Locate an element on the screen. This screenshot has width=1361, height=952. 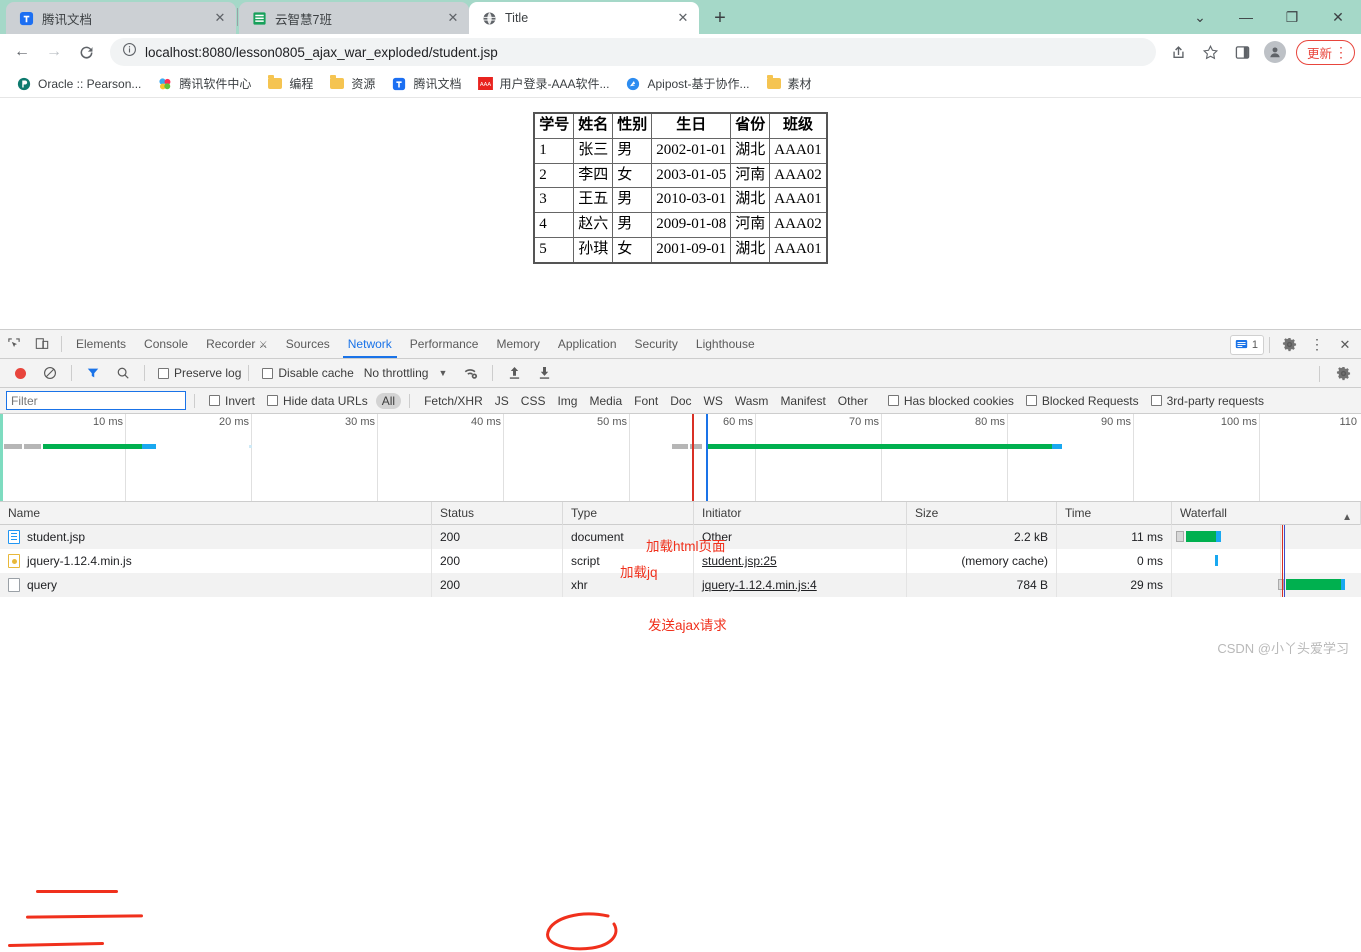
column-header-type: Type is located at coordinates (628, 513).